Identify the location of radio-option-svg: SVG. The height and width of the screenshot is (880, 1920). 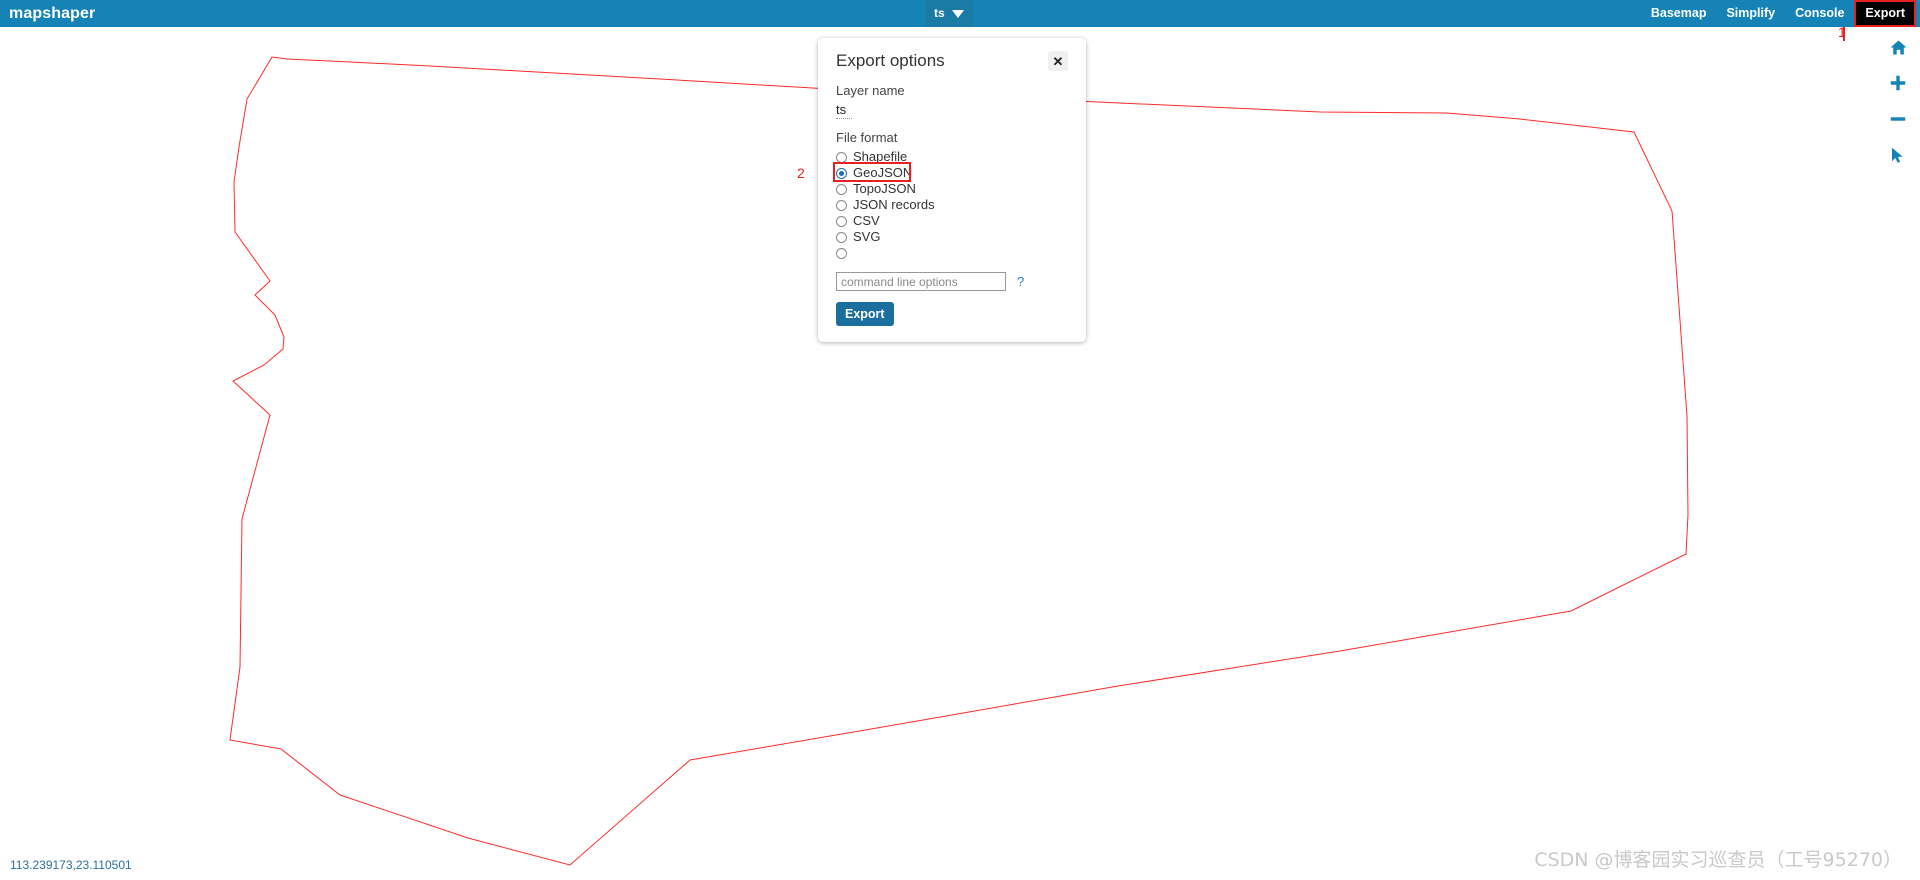
(952, 237).